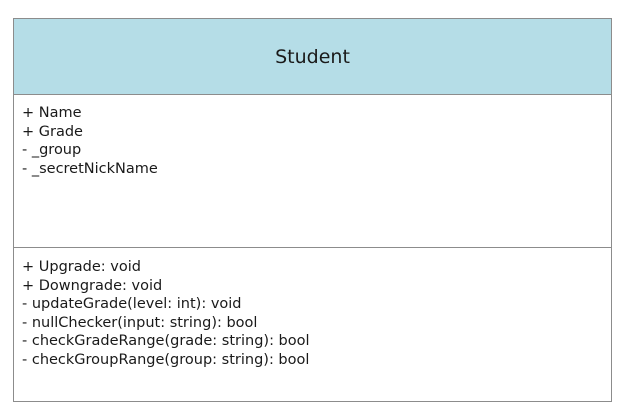 This screenshot has height=409, width=625. I want to click on attribute-group: - _group, so click(52, 150).